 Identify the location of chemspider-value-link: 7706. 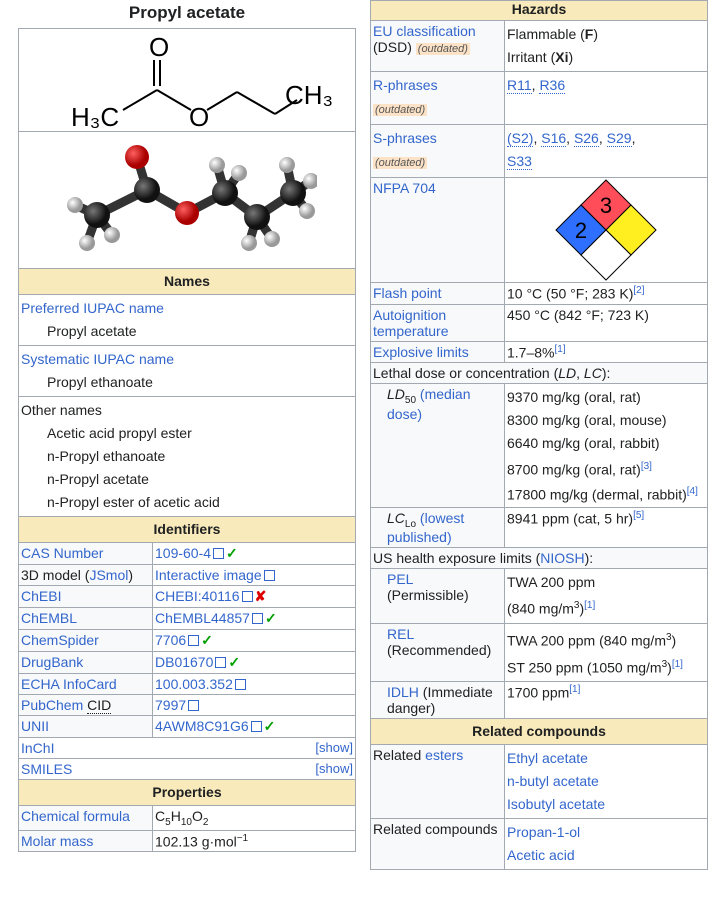
(170, 640).